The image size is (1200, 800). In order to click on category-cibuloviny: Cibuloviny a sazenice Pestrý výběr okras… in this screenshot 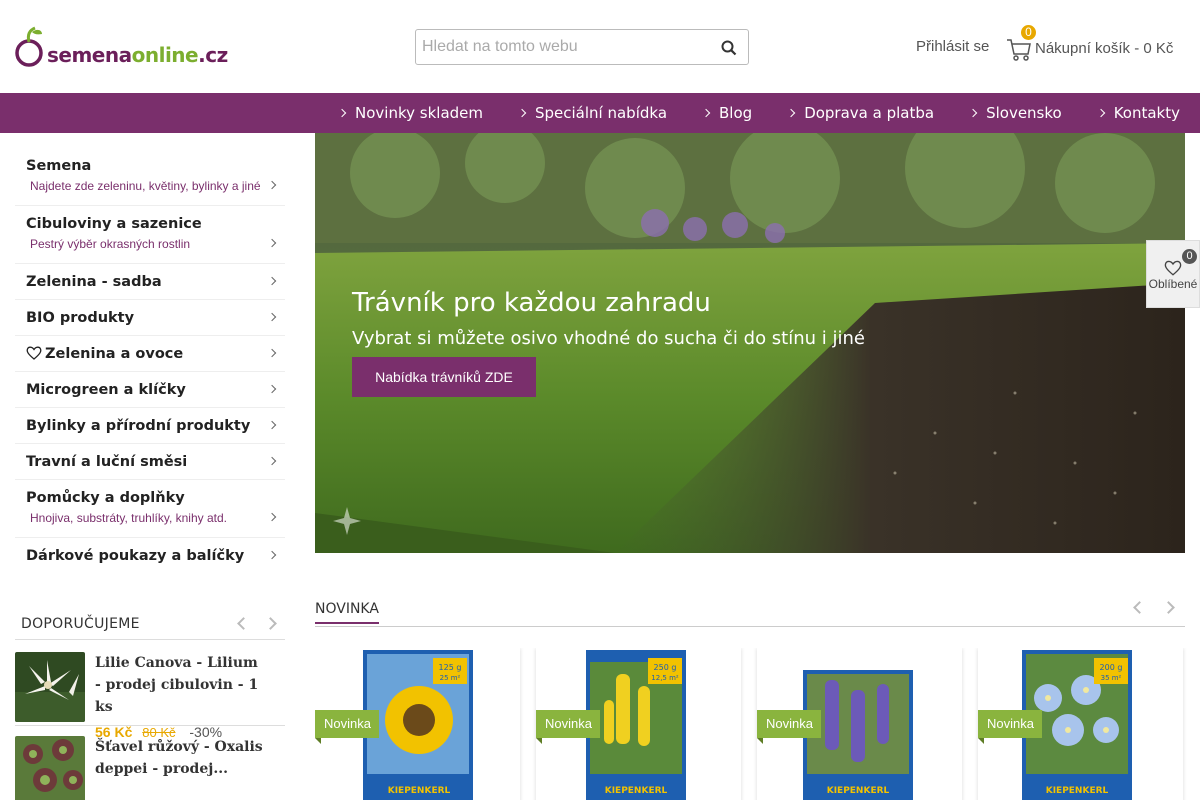, I will do `click(150, 235)`.